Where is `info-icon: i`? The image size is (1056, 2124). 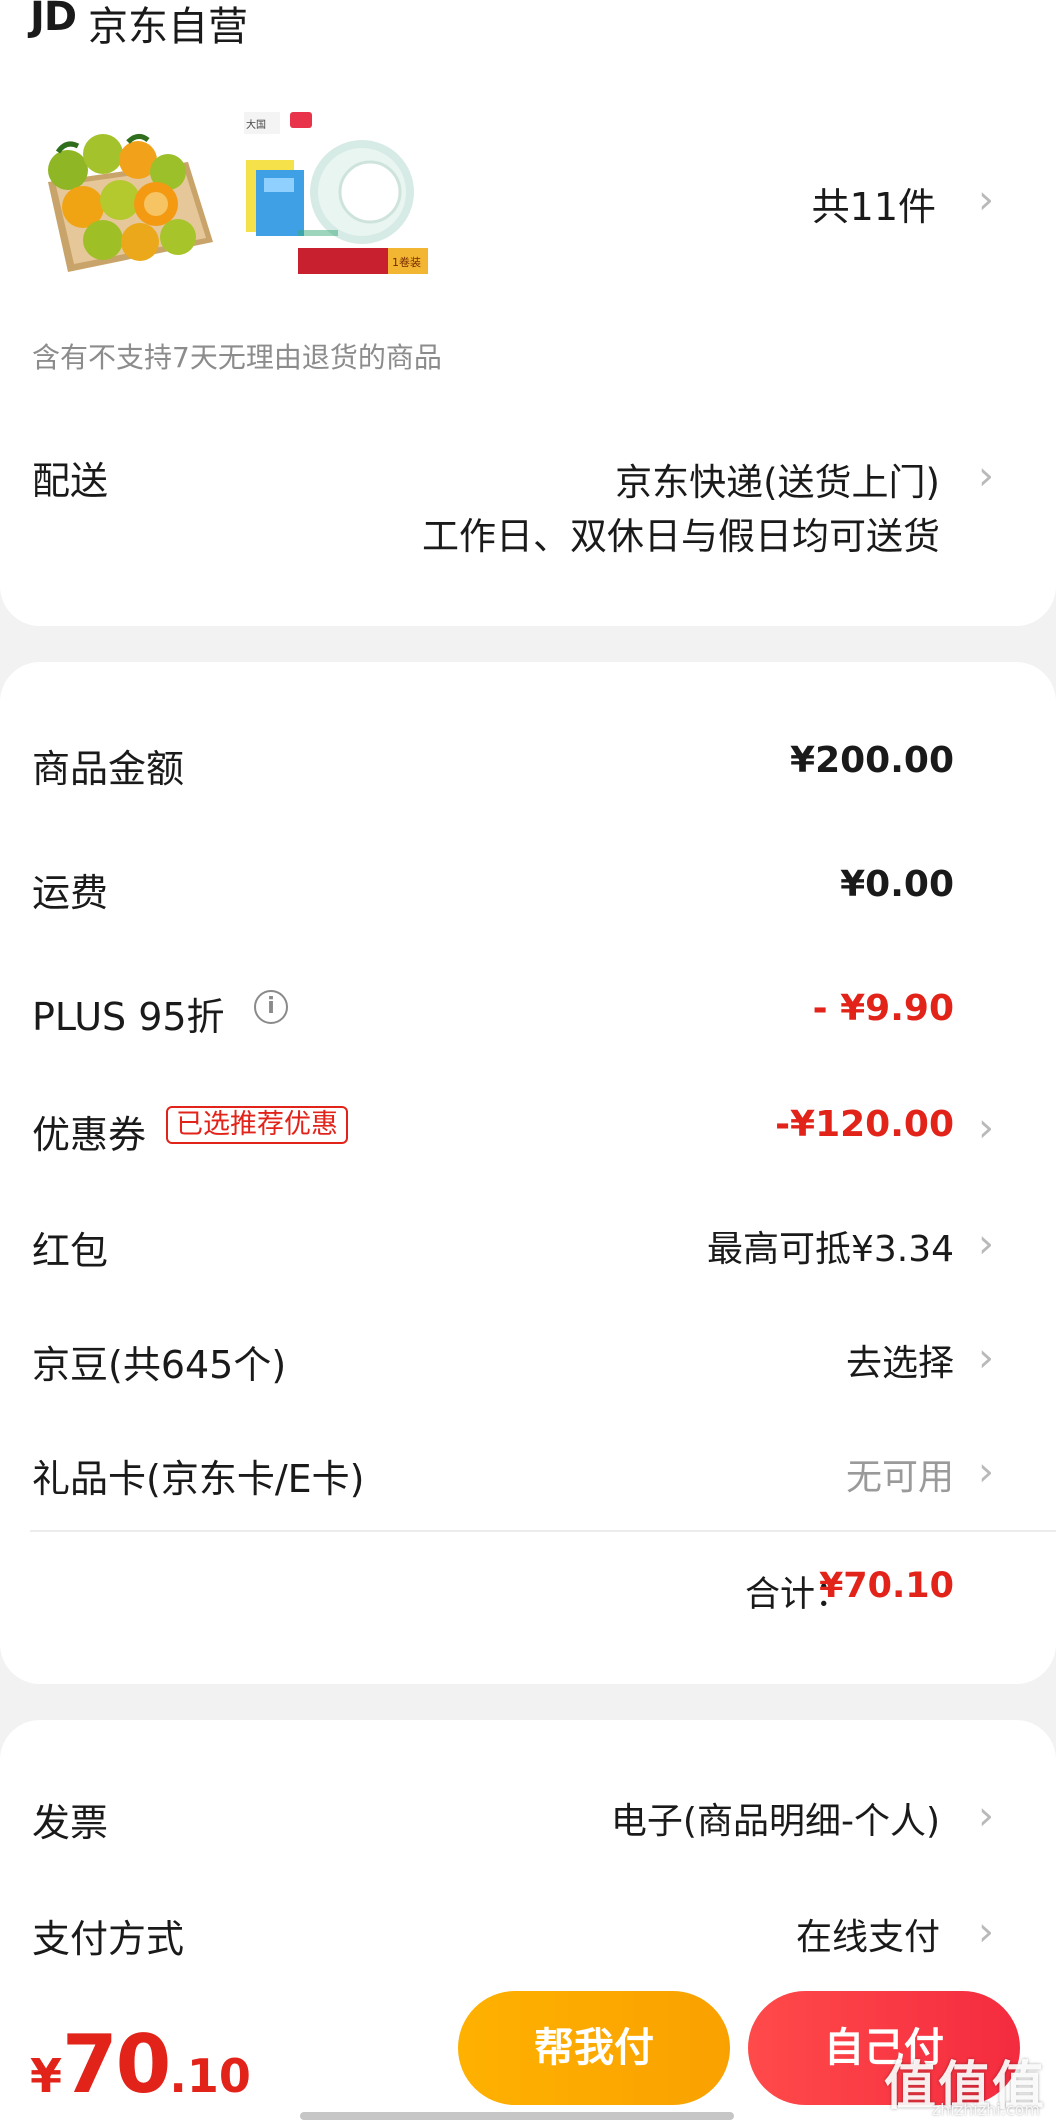
info-icon: i is located at coordinates (271, 1007).